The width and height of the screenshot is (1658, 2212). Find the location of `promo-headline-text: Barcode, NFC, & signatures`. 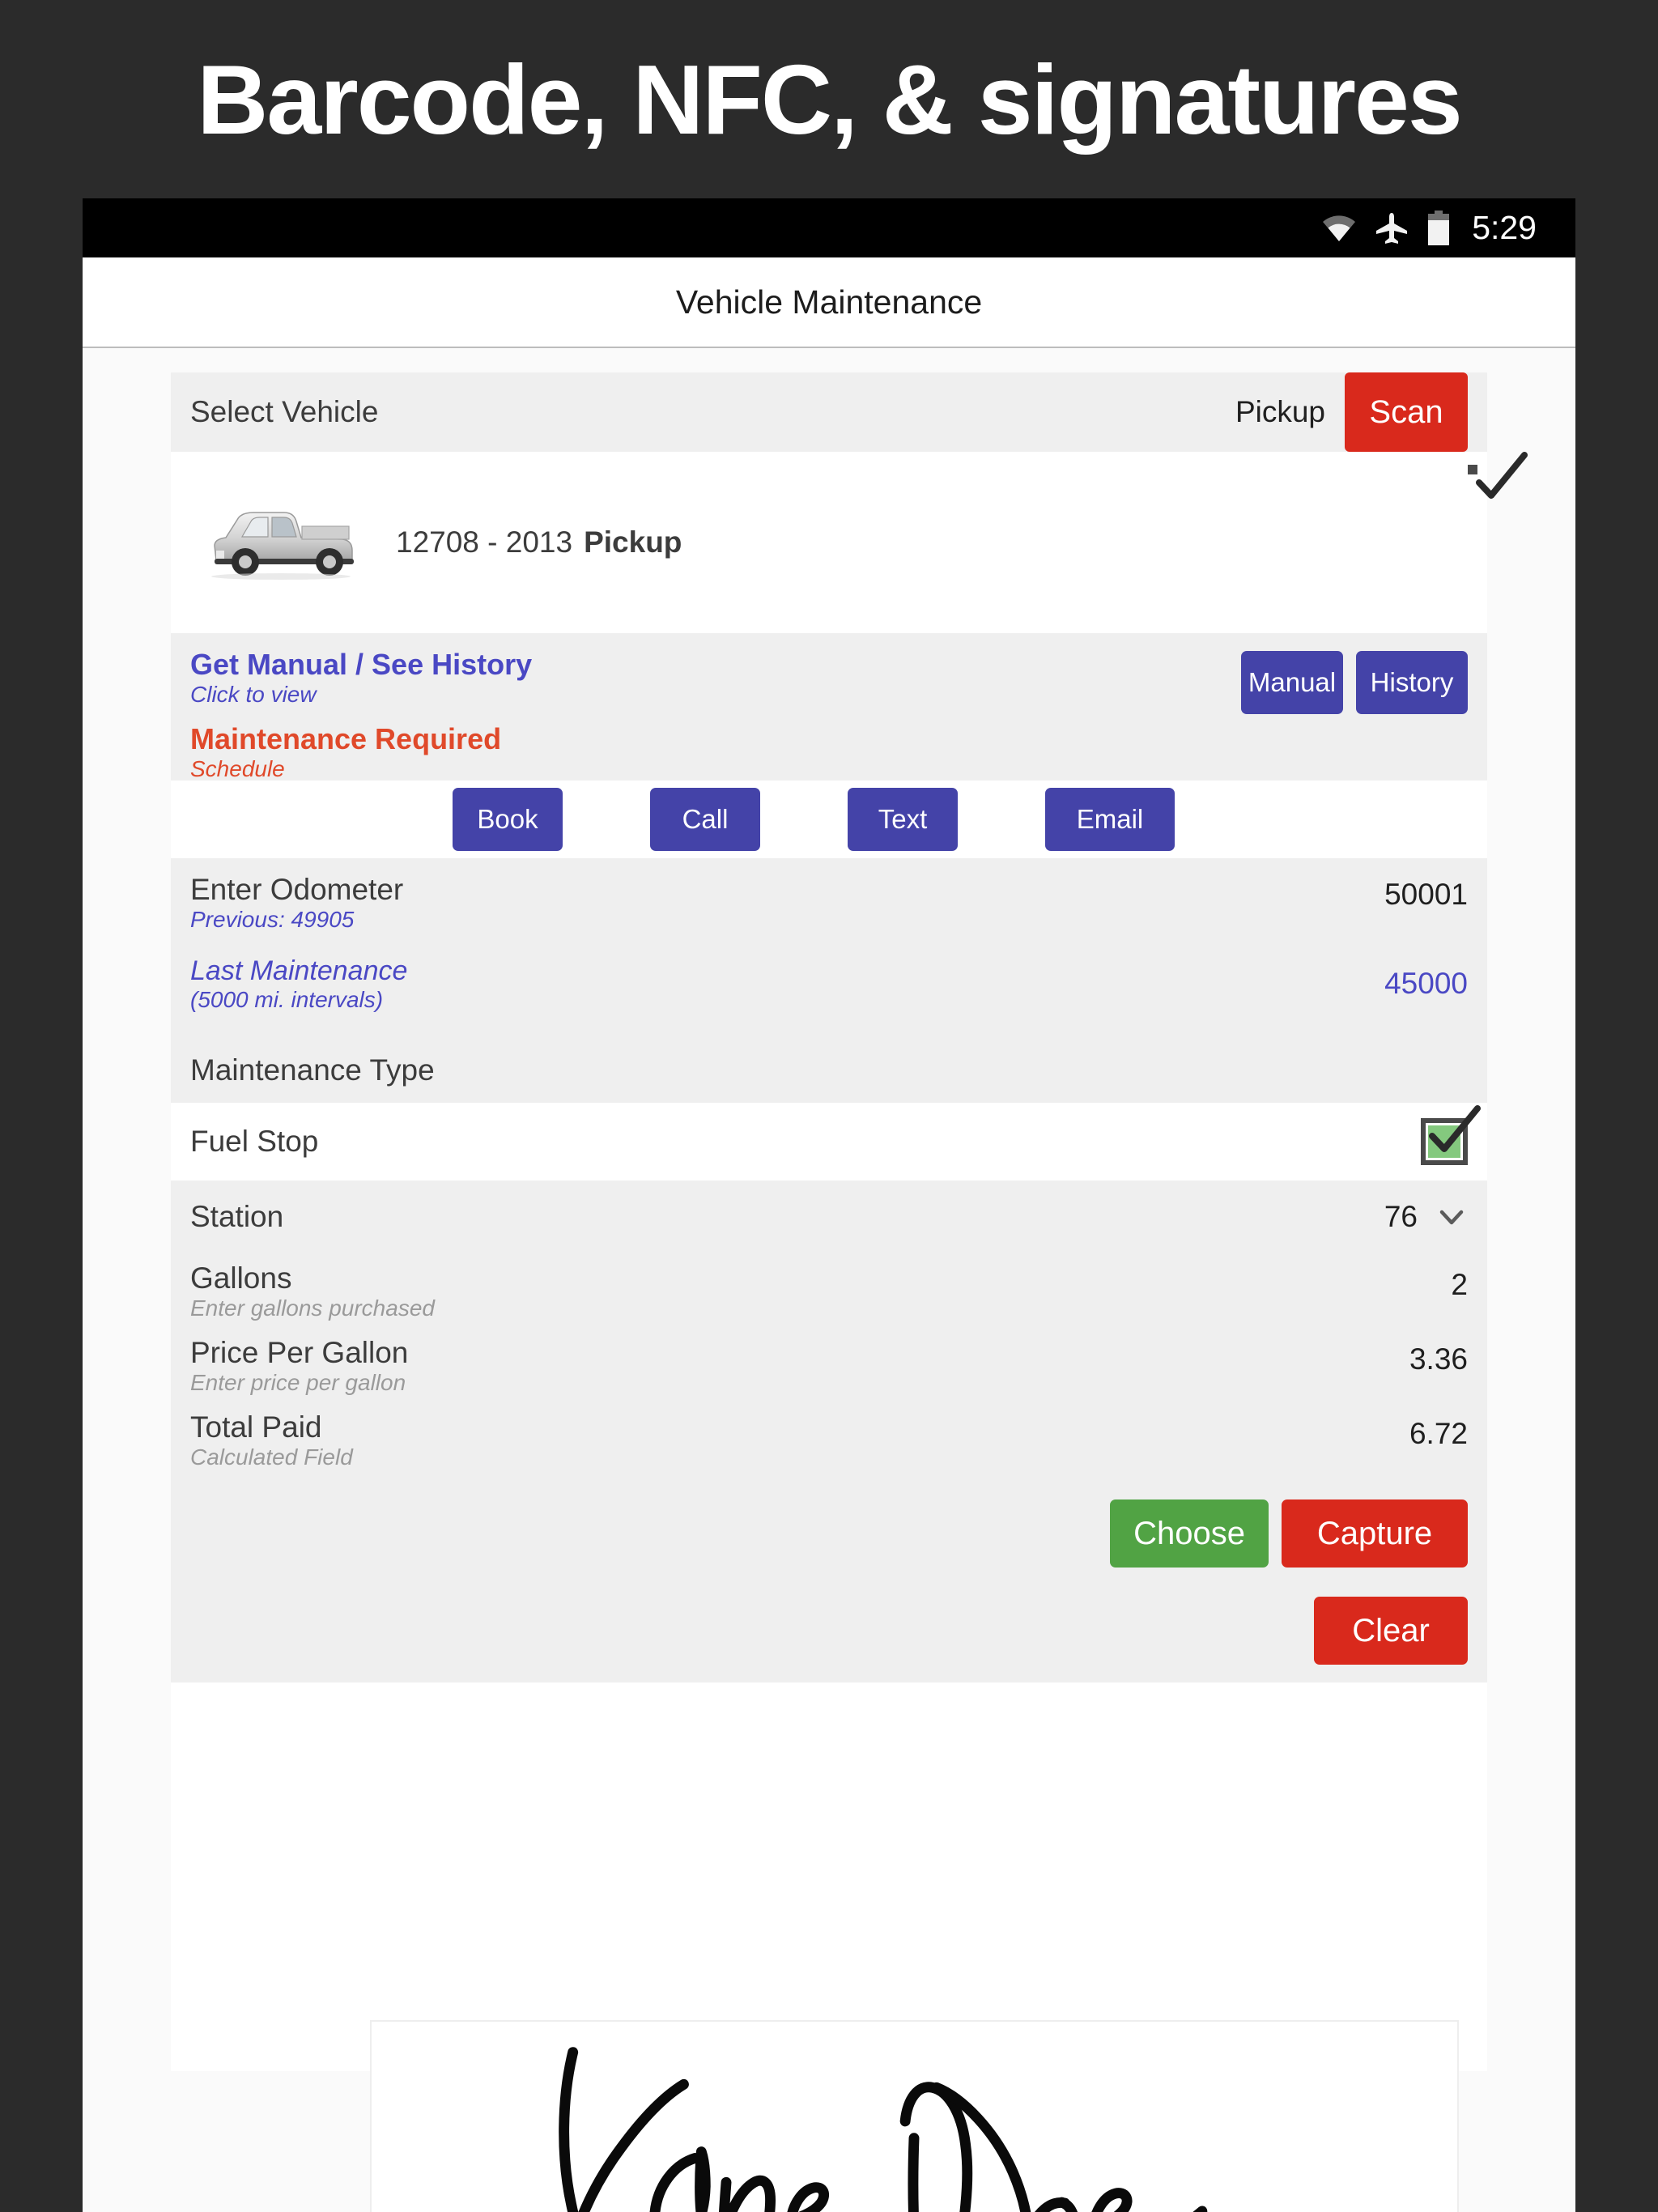

promo-headline-text: Barcode, NFC, & signatures is located at coordinates (829, 99).